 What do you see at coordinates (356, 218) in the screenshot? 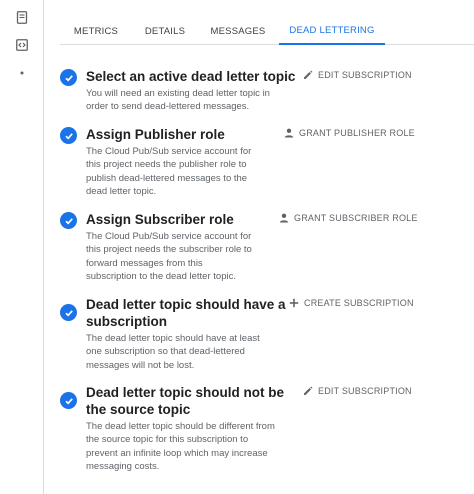
I see `action-label: GRANT SUBSCRIBER ROLE` at bounding box center [356, 218].